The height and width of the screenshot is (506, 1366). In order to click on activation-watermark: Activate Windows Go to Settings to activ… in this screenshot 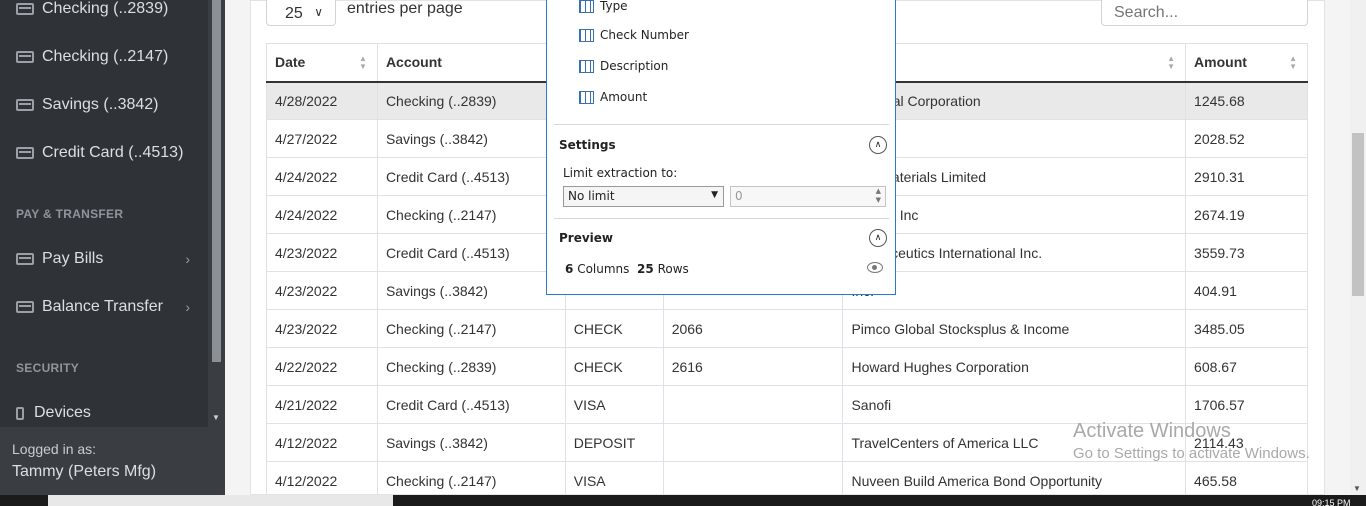, I will do `click(1191, 441)`.